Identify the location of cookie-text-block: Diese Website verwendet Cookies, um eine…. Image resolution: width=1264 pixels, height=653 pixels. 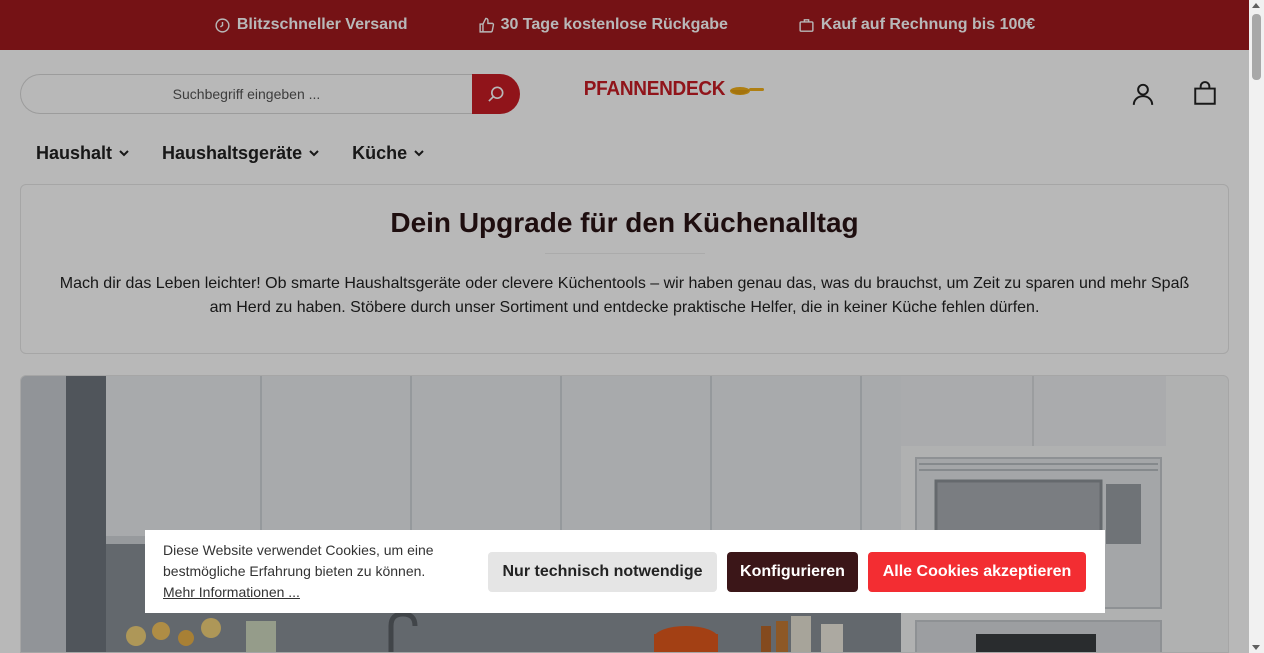
(318, 571).